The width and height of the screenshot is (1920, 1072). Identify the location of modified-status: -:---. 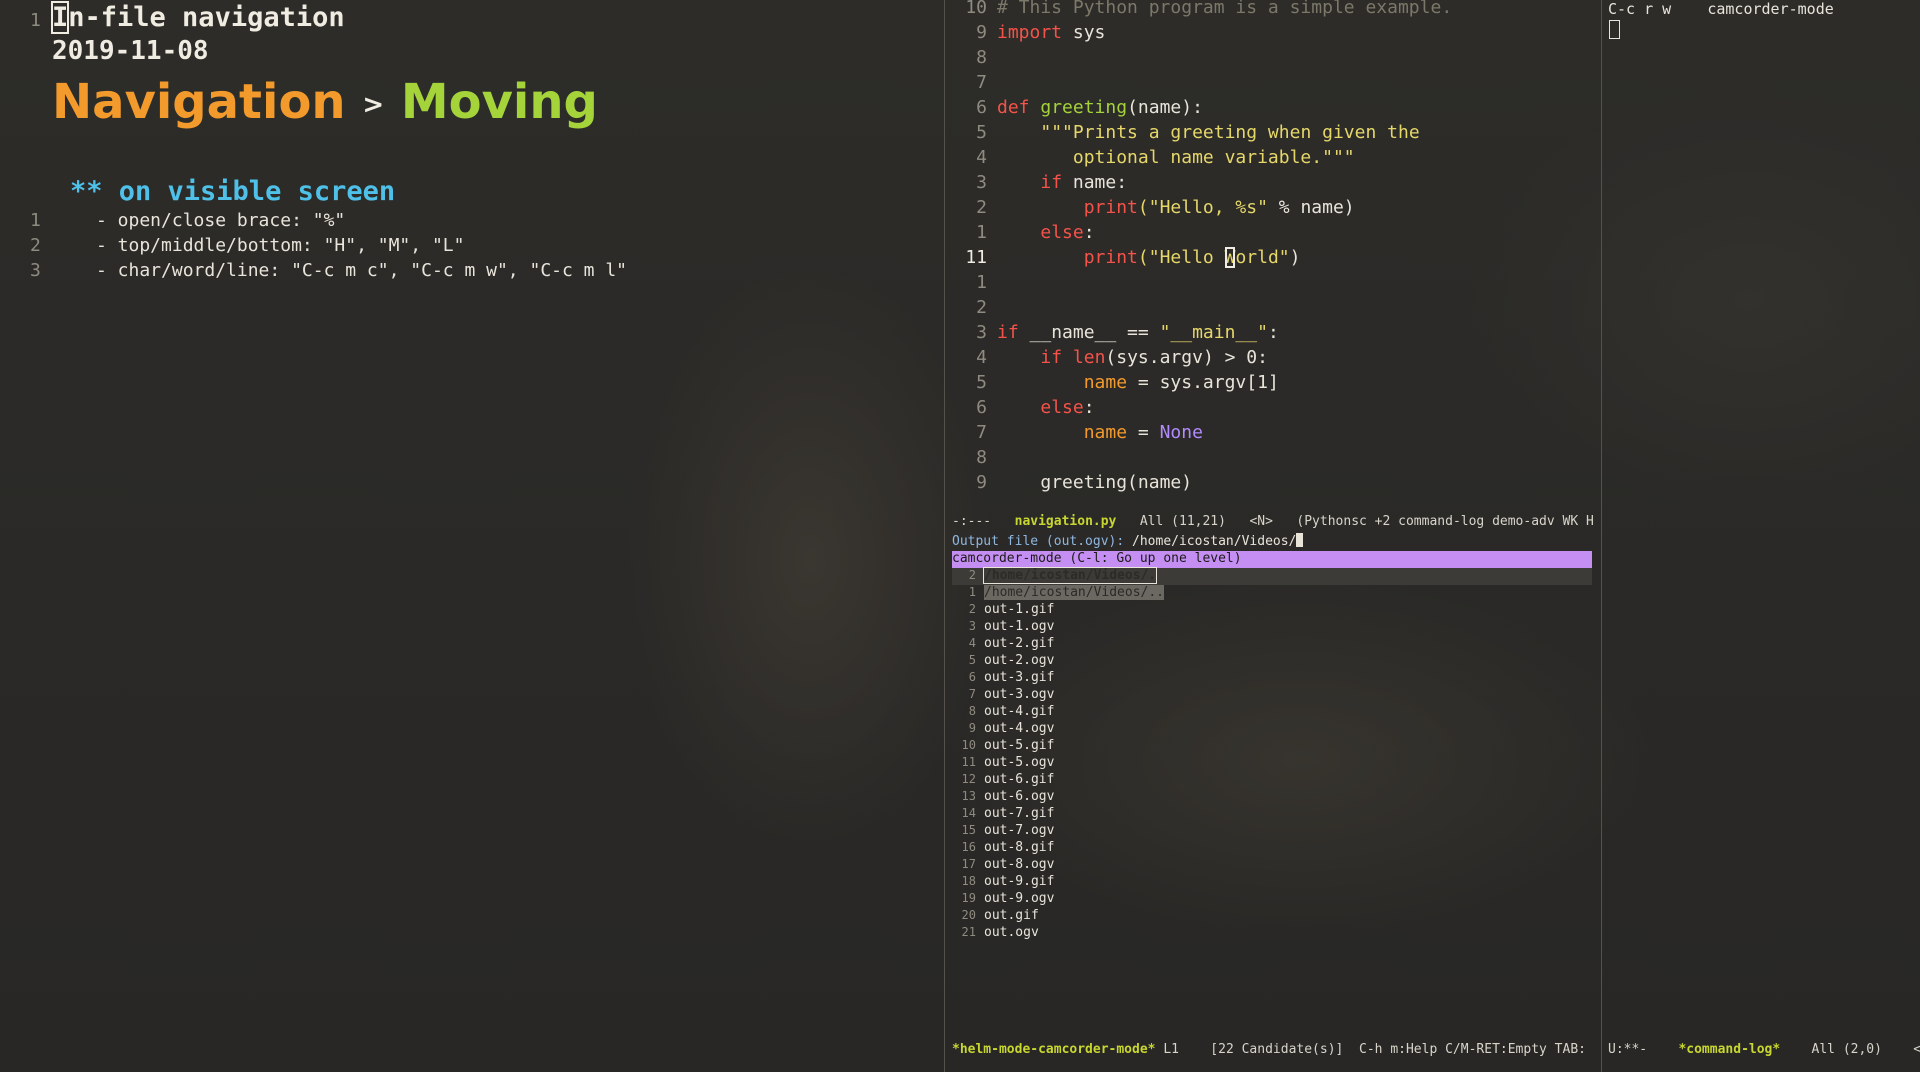
(972, 521).